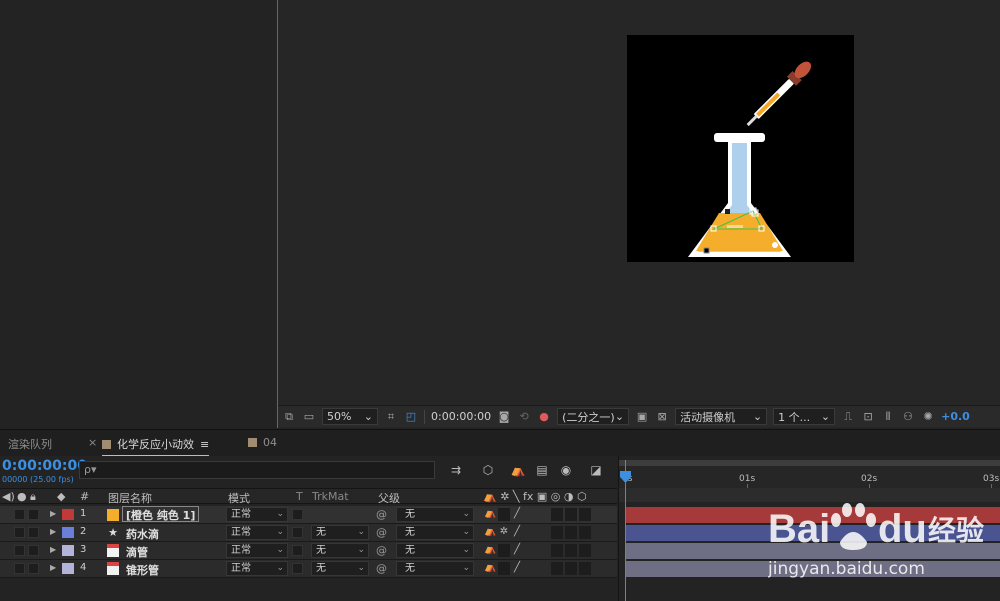 This screenshot has height=601, width=1000. What do you see at coordinates (411, 417) in the screenshot?
I see `region-of-interest-icon: ◰` at bounding box center [411, 417].